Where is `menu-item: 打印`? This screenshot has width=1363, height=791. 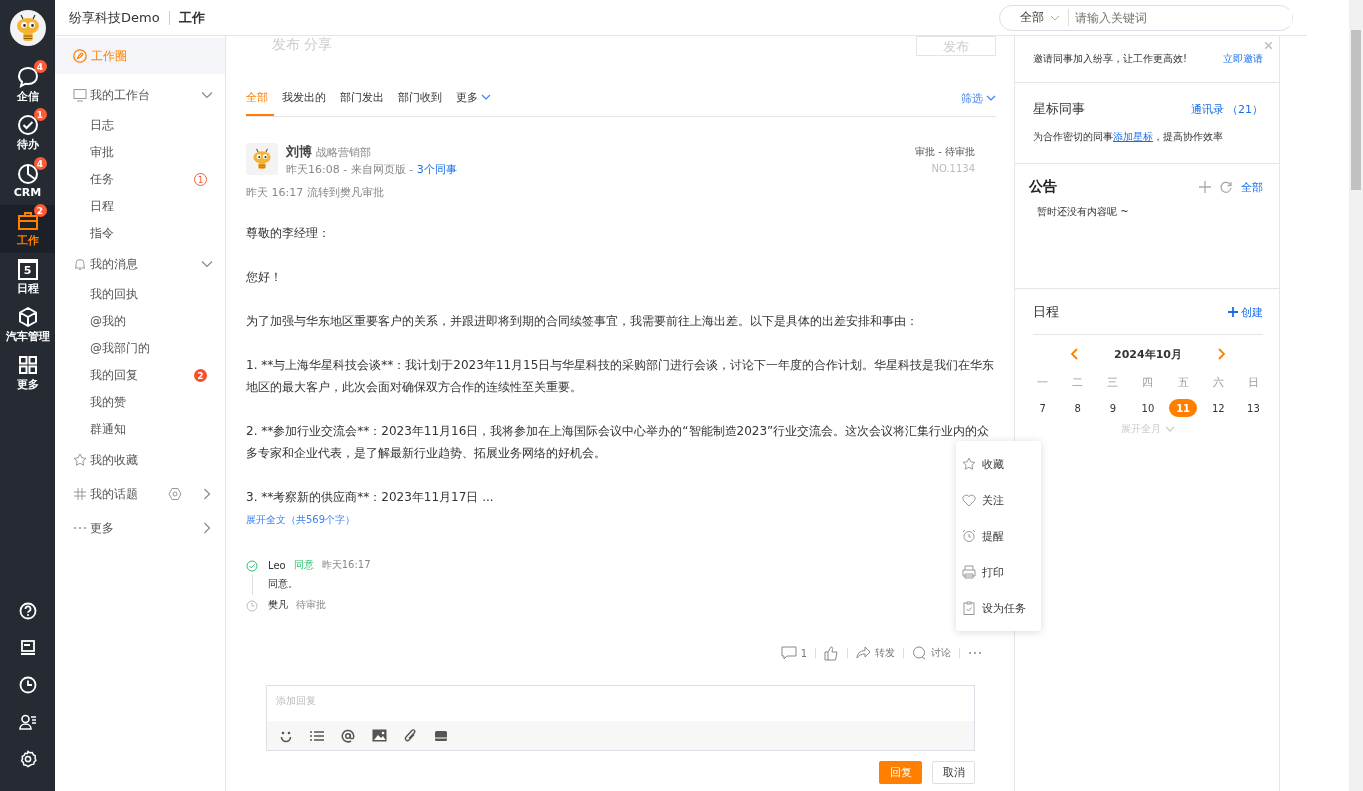
menu-item: 打印 is located at coordinates (998, 572).